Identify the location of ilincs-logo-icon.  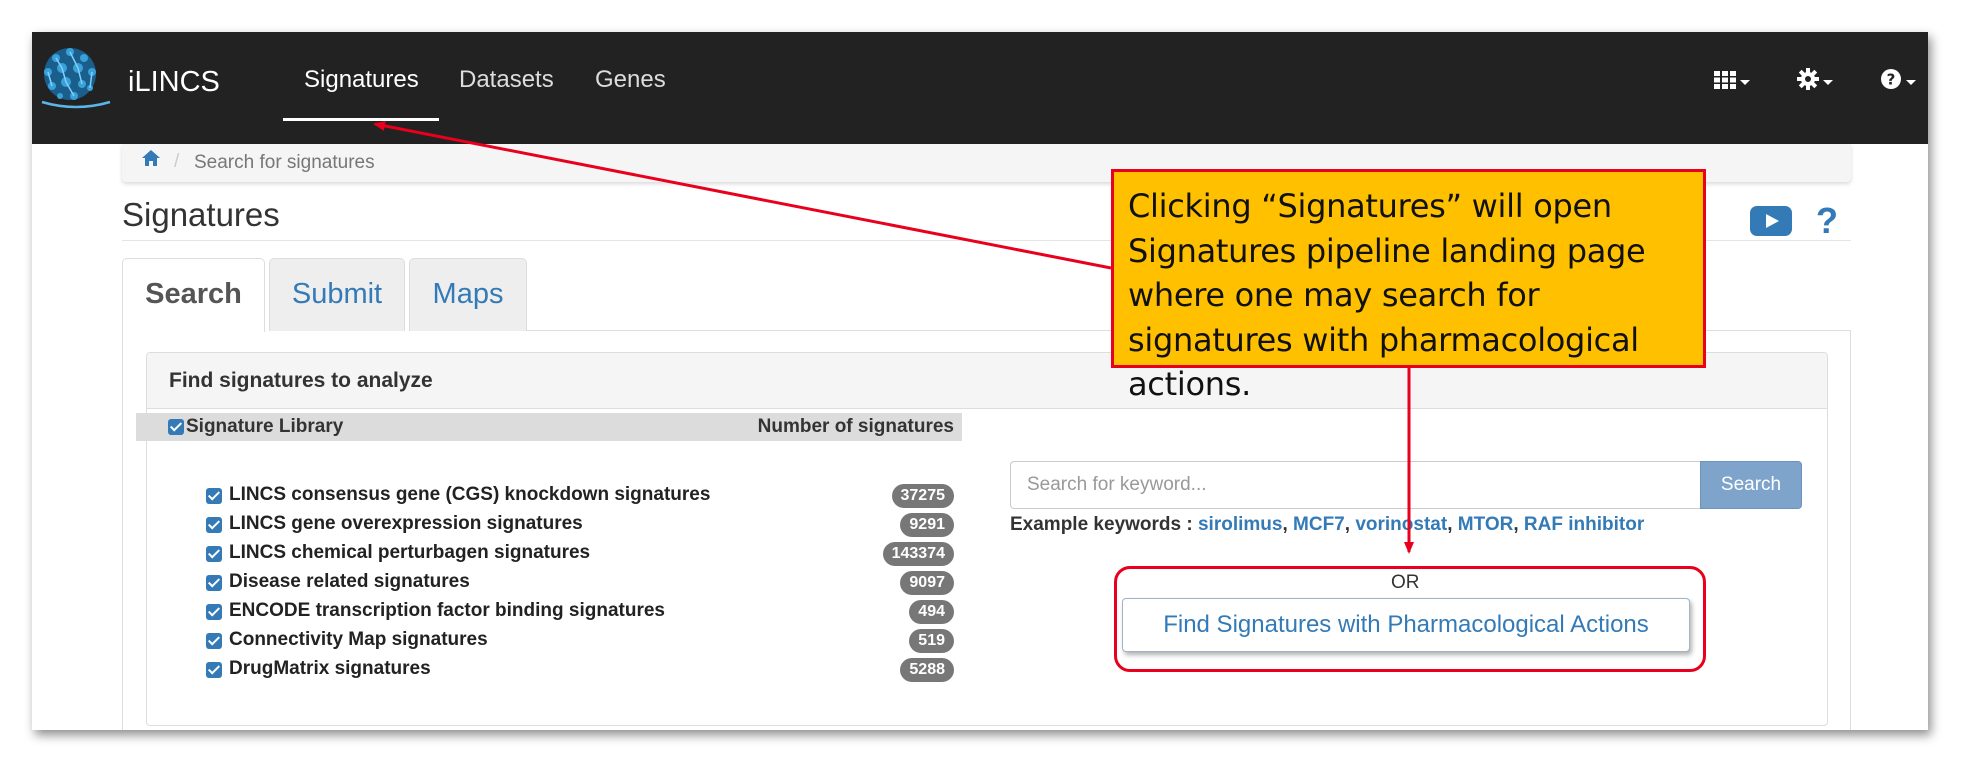
(75, 77).